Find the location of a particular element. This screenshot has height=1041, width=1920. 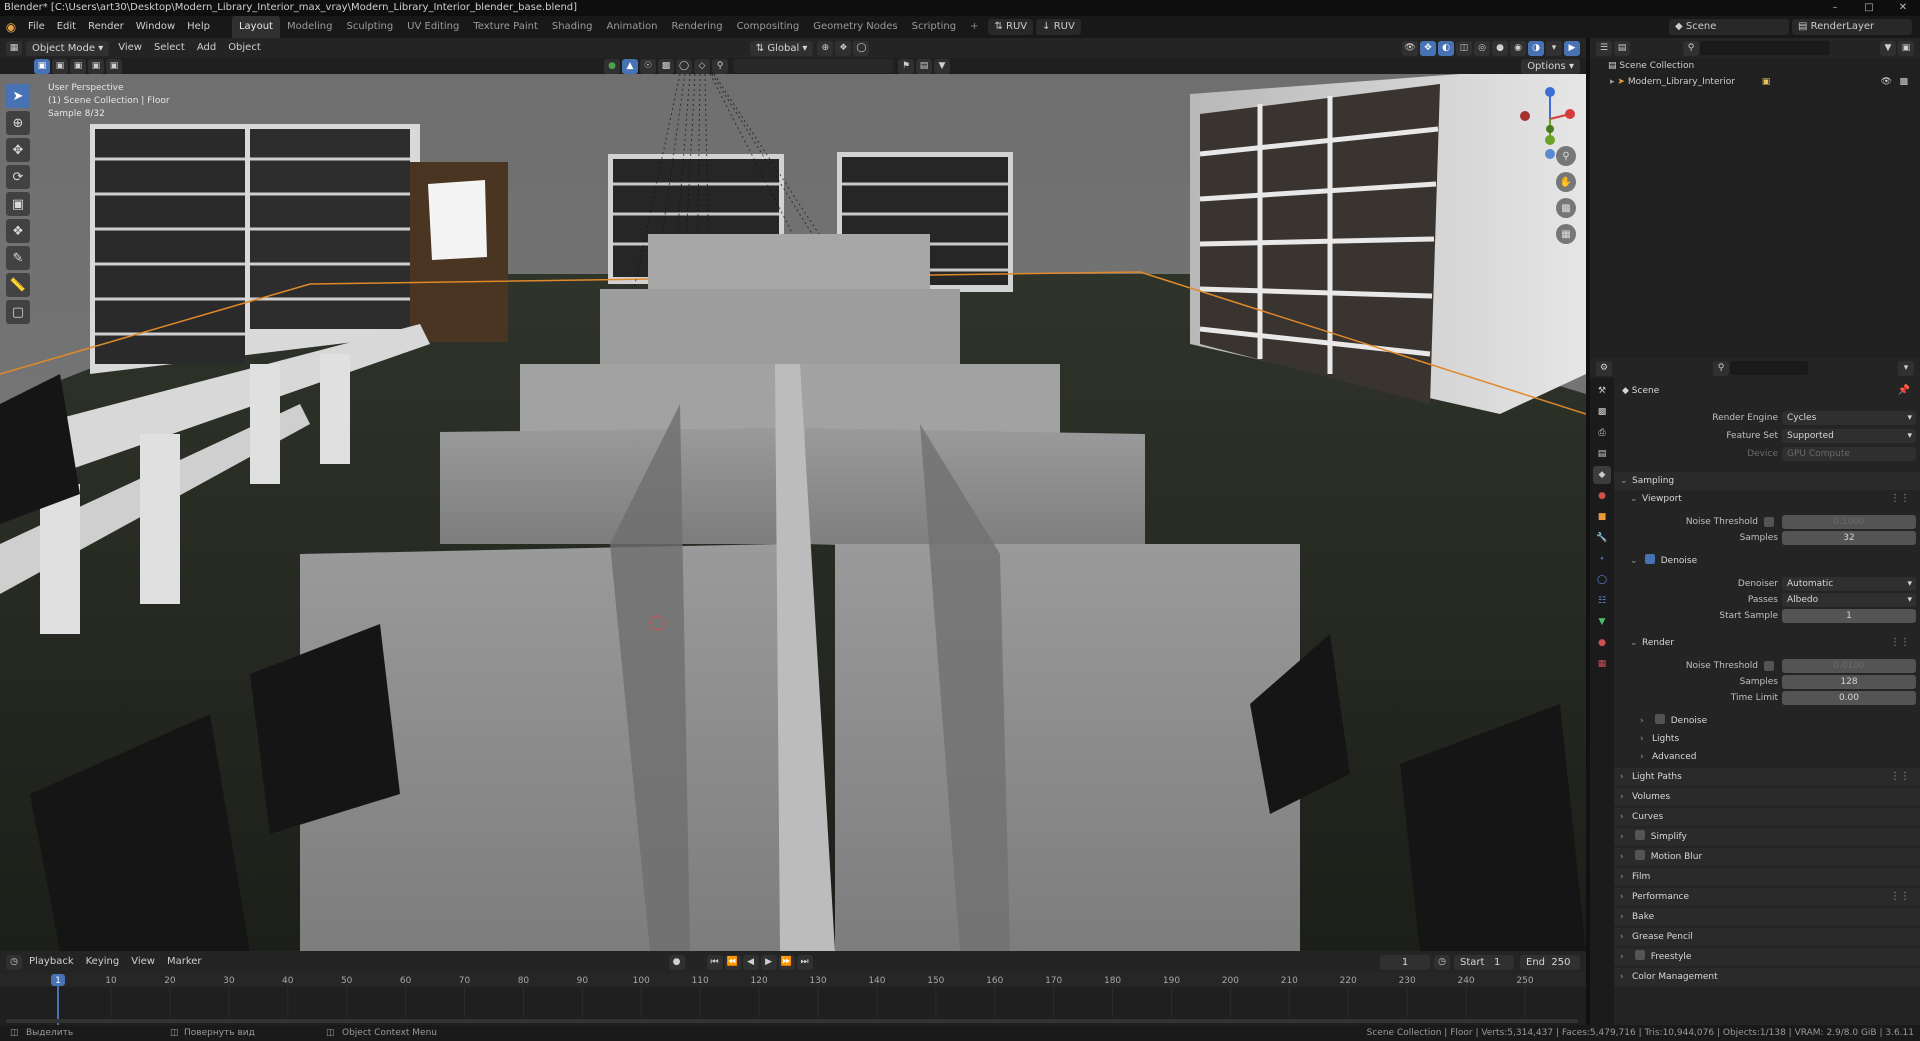

select-intersect-icon: ▣ is located at coordinates (114, 66).